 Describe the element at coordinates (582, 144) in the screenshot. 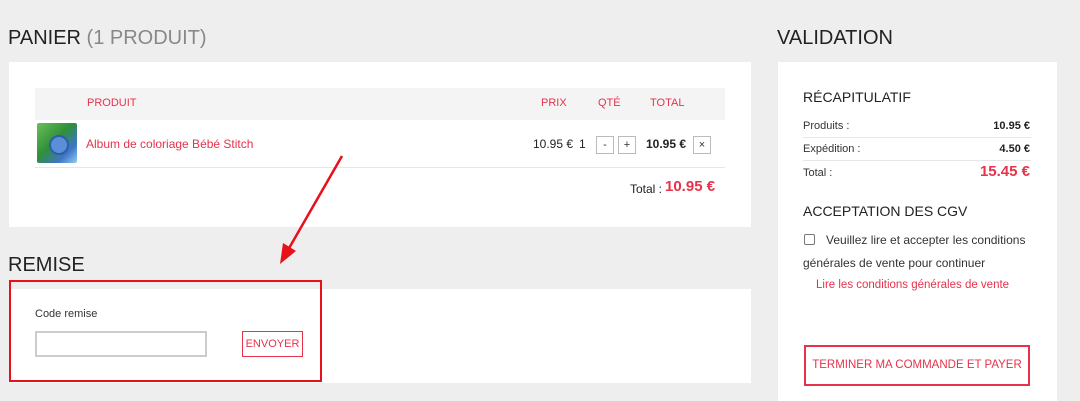

I see `product-qty: 1` at that location.